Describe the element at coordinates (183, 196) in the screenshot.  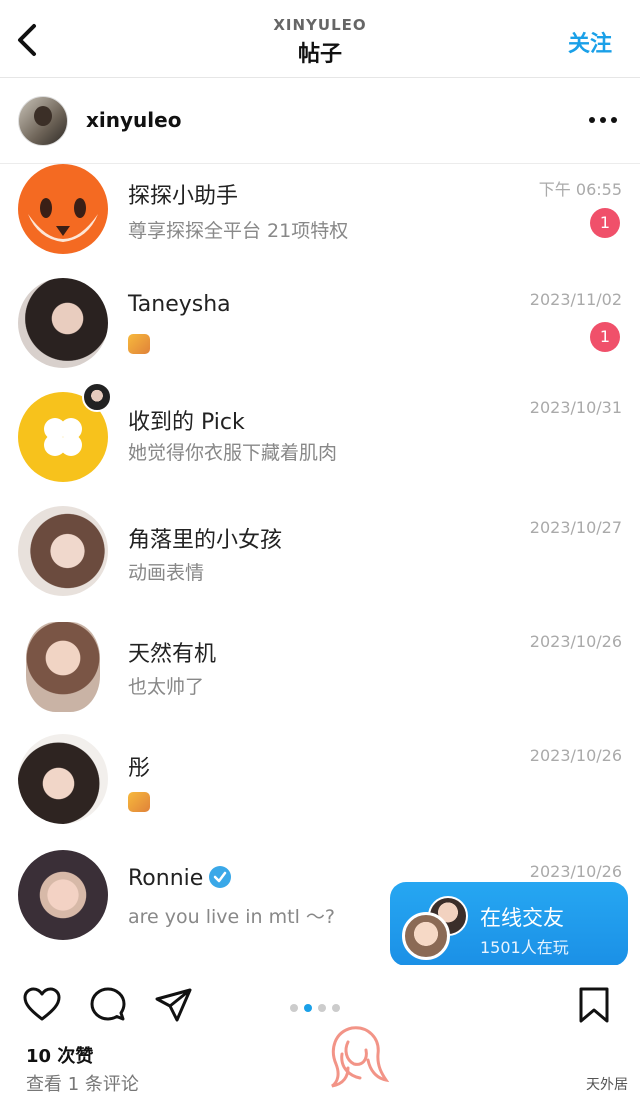
I see `chat-name: 探探小助手` at that location.